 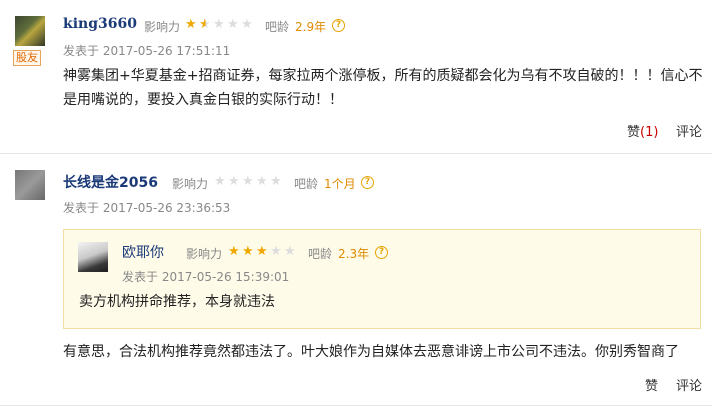 What do you see at coordinates (100, 24) in the screenshot?
I see `username: king3660` at bounding box center [100, 24].